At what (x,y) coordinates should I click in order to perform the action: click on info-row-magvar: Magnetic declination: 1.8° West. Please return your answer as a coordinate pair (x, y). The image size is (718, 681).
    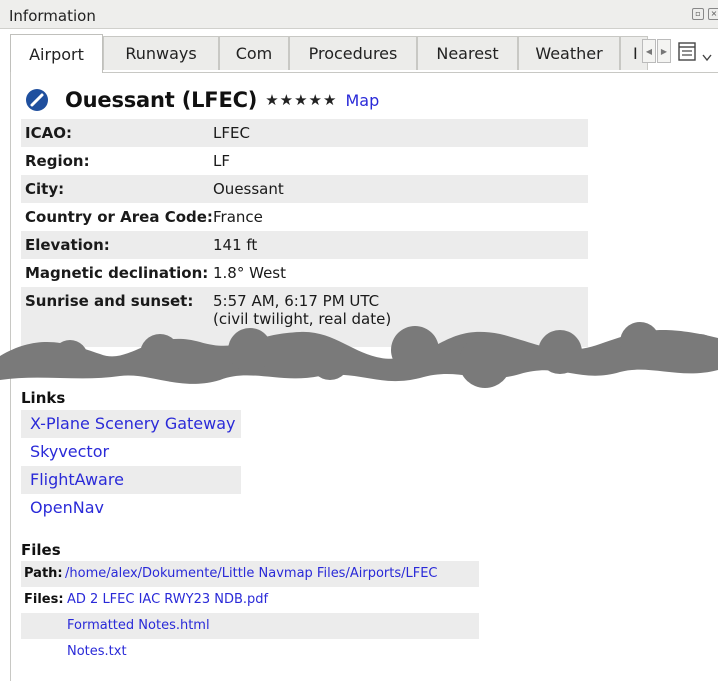
    Looking at the image, I should click on (304, 273).